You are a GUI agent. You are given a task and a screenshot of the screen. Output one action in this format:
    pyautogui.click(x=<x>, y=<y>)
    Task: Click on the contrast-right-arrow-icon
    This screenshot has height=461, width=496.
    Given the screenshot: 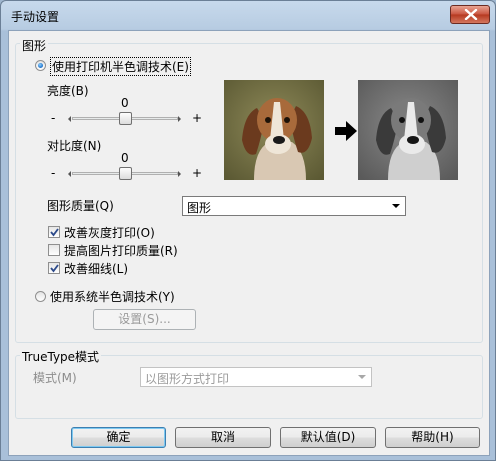 What is the action you would take?
    pyautogui.click(x=179, y=174)
    